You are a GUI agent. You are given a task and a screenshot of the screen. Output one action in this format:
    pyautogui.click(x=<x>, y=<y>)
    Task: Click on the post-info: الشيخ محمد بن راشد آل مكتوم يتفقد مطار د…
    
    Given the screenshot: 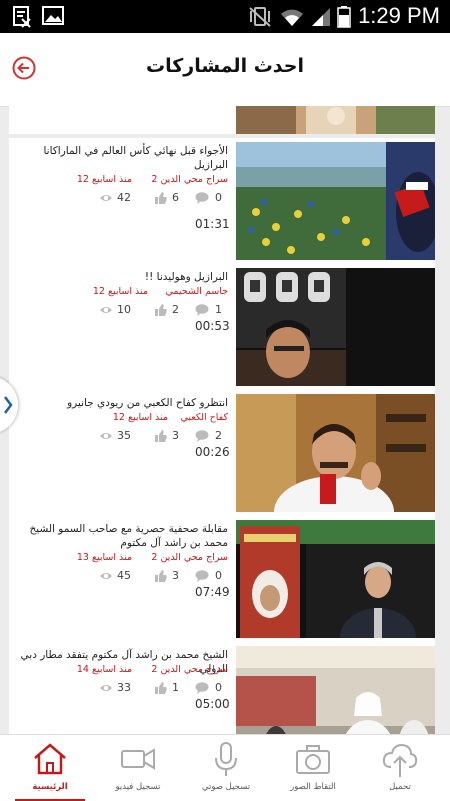 What is the action you would take?
    pyautogui.click(x=122, y=688)
    